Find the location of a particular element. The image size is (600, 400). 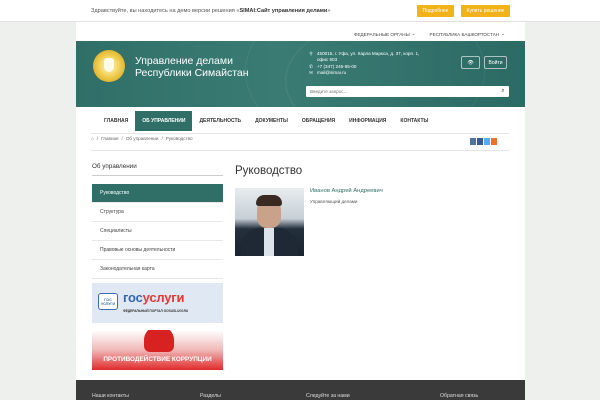

search-input is located at coordinates (401, 91).